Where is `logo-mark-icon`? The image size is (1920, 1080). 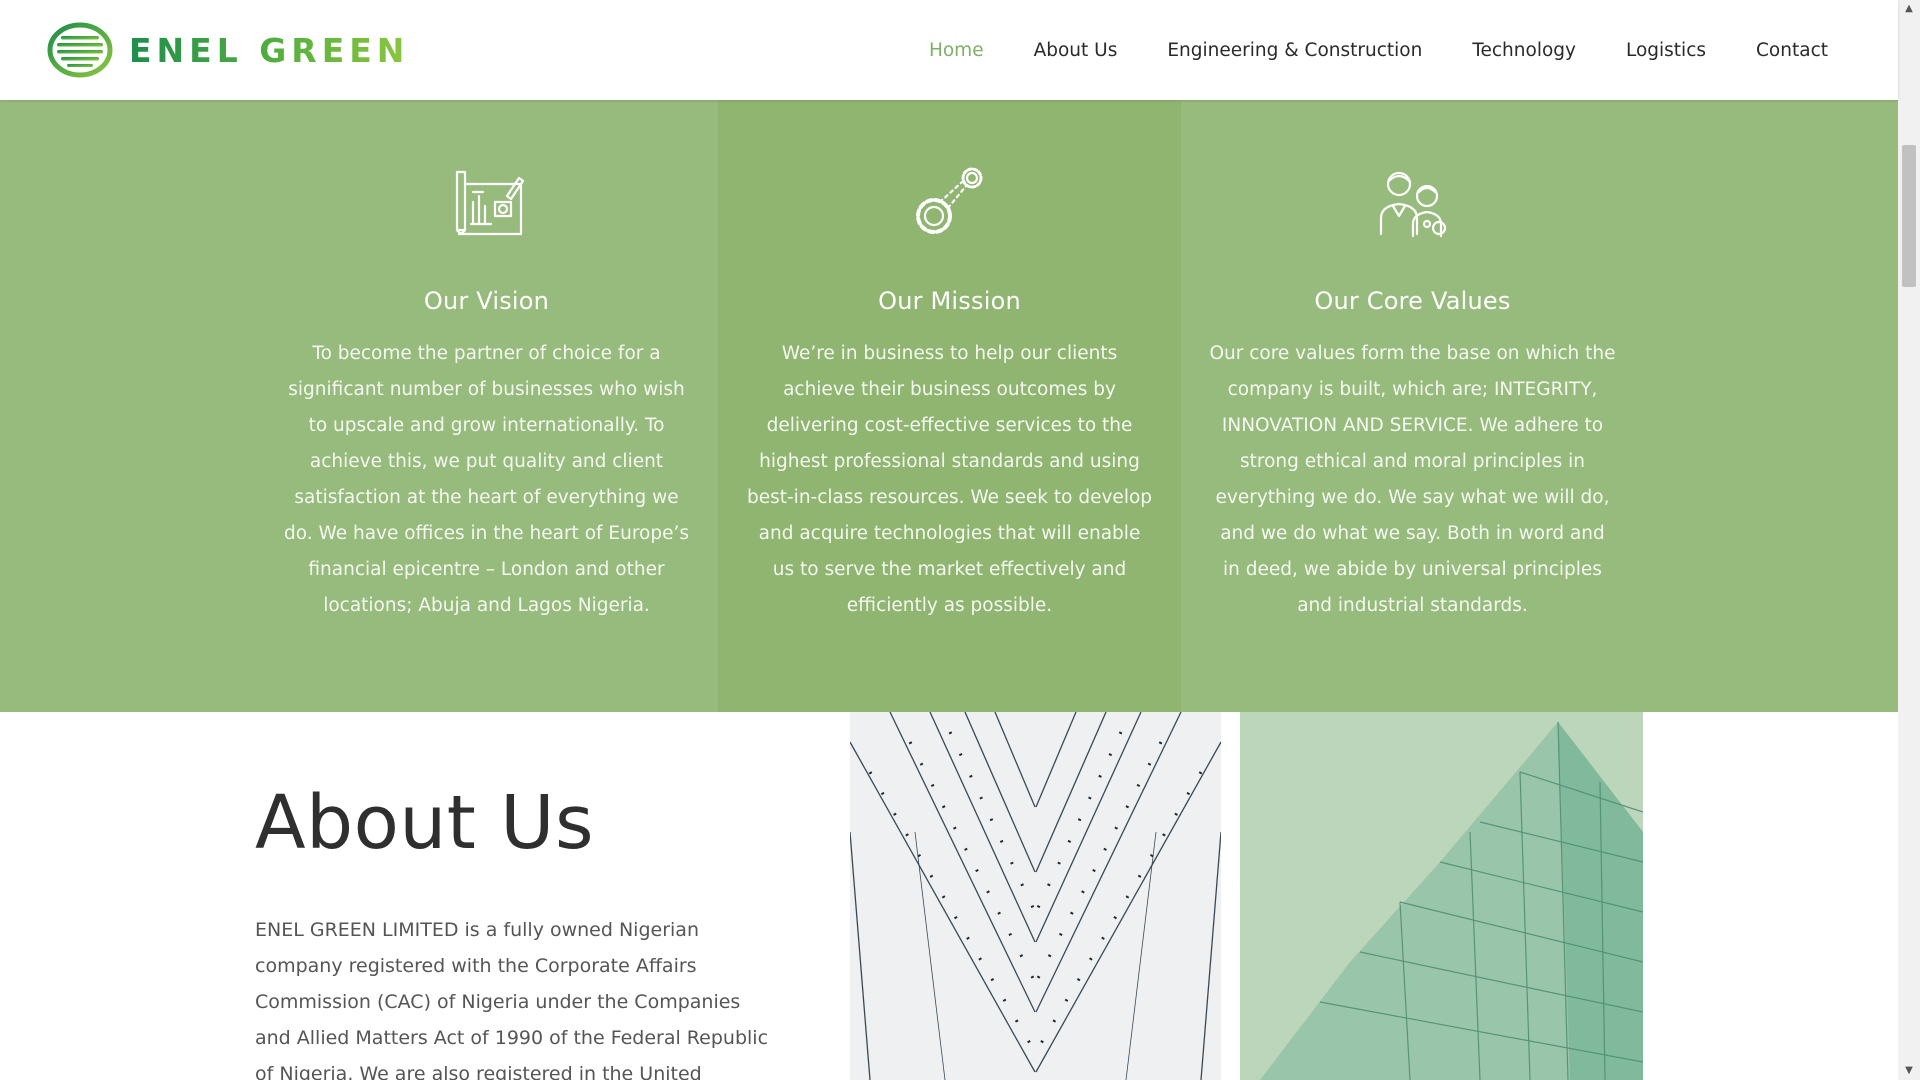
logo-mark-icon is located at coordinates (80, 50).